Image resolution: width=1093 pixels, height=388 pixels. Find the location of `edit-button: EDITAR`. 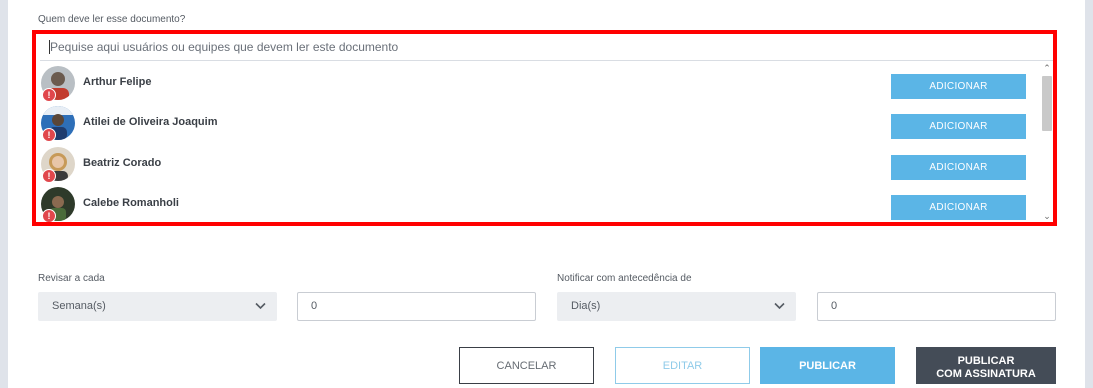

edit-button: EDITAR is located at coordinates (682, 365).